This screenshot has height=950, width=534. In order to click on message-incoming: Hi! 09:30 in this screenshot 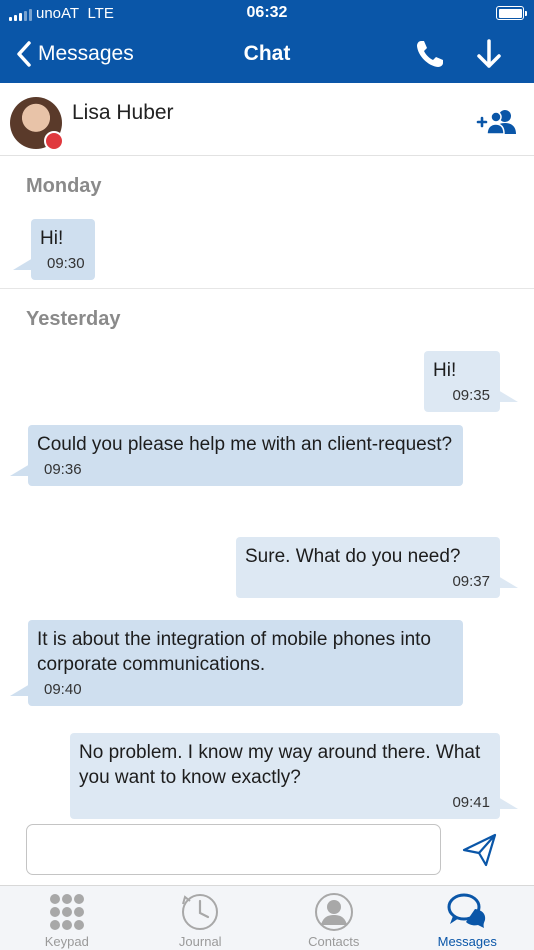, I will do `click(54, 249)`.